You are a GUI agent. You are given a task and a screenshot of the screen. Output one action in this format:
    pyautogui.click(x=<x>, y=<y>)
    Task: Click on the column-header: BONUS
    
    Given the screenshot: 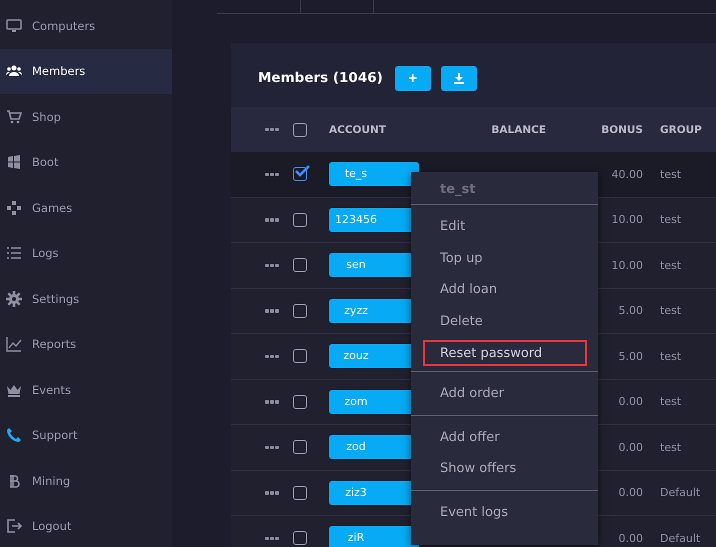 What is the action you would take?
    pyautogui.click(x=621, y=130)
    